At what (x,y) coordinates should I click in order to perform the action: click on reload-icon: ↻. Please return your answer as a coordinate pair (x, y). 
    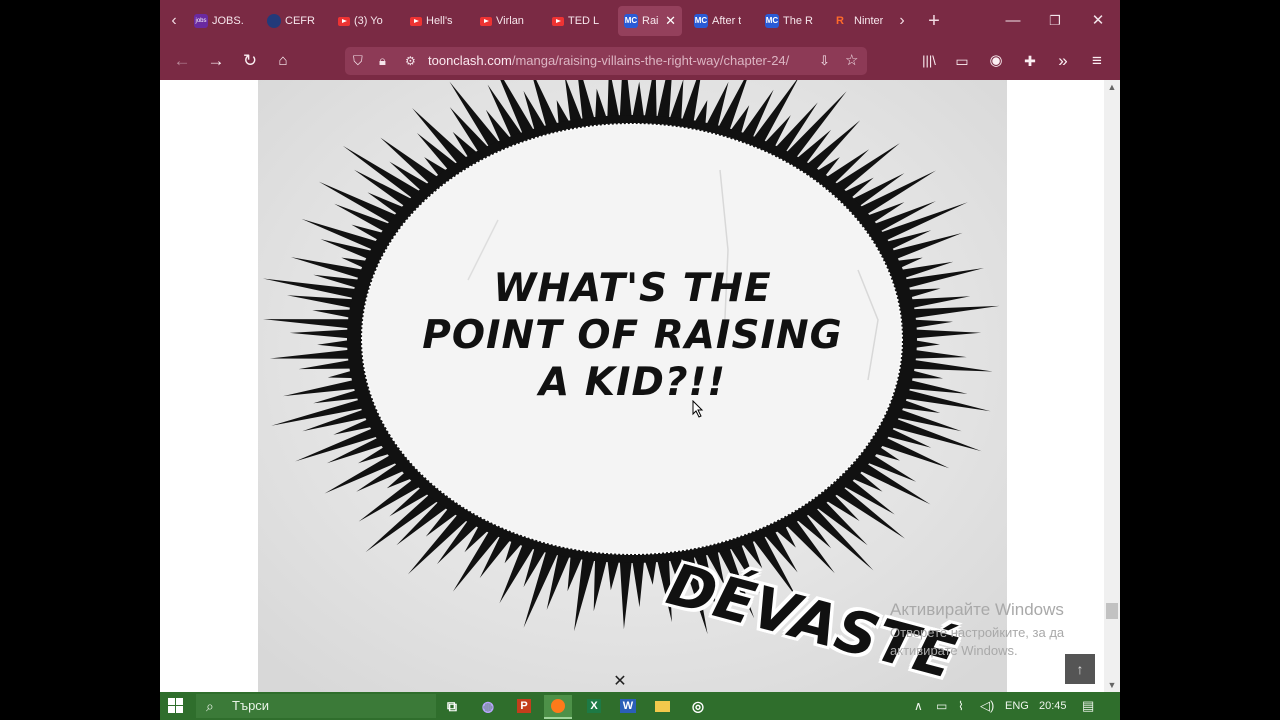
    Looking at the image, I should click on (250, 61).